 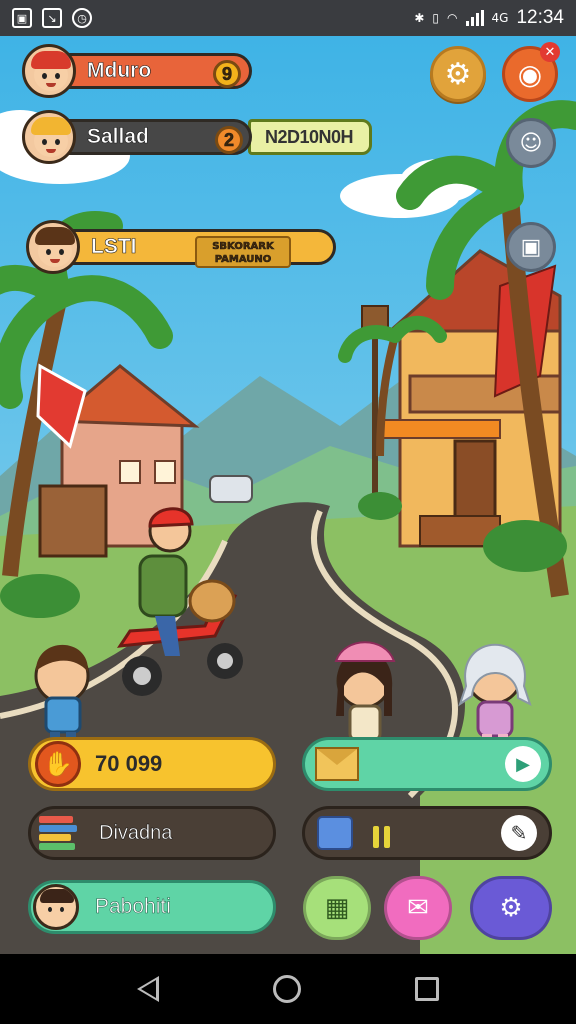 I want to click on player-name-bar: LSTI 🦌 SBKORARK PAMAUNO, so click(x=201, y=248).